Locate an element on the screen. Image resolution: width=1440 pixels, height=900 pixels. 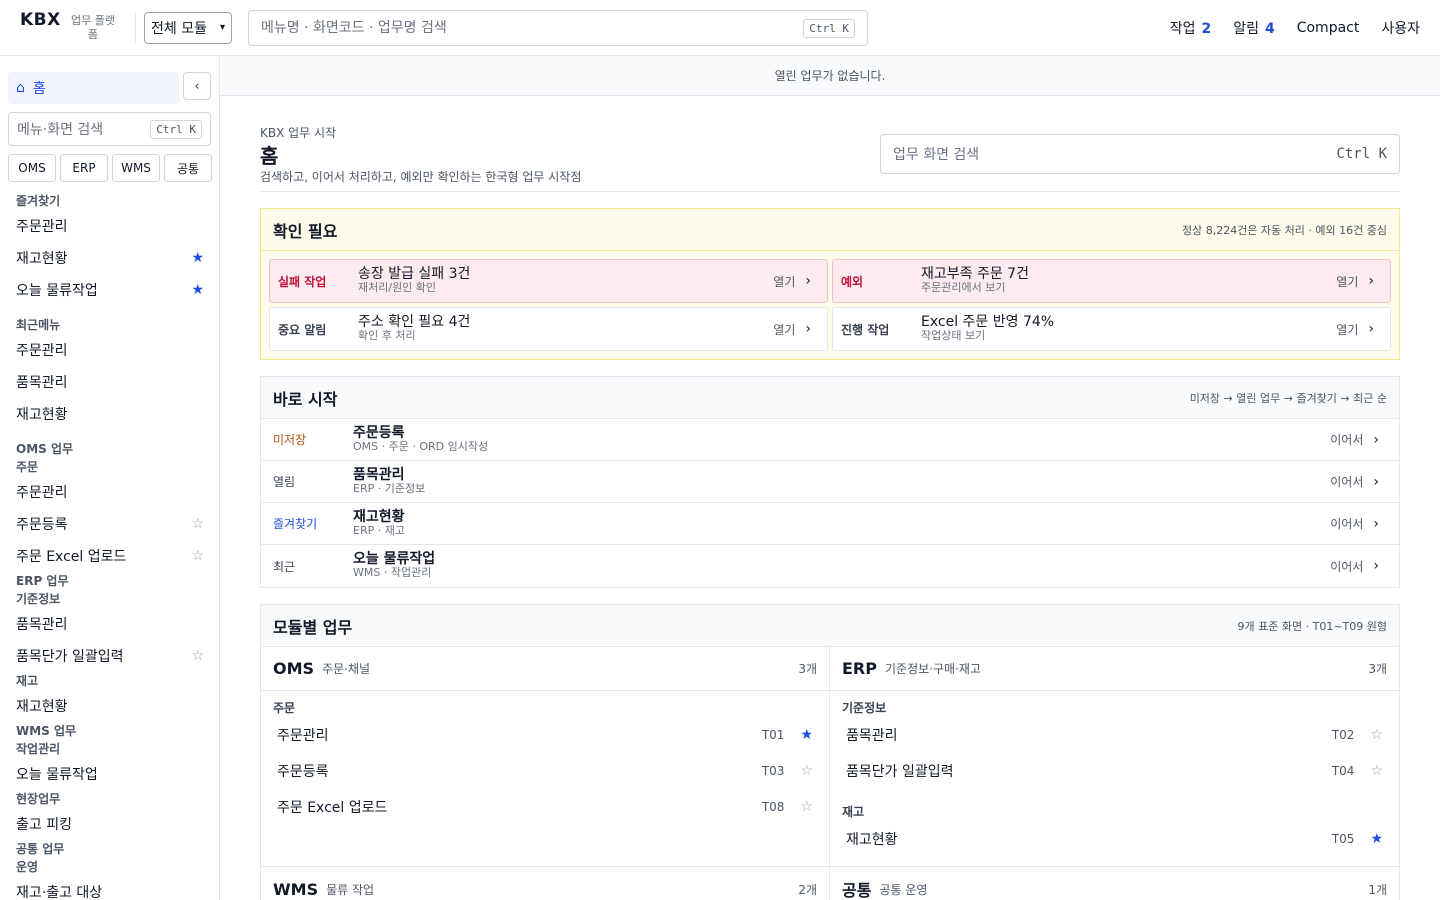
sidebar-item-label: 출고 피킹 is located at coordinates (44, 825).